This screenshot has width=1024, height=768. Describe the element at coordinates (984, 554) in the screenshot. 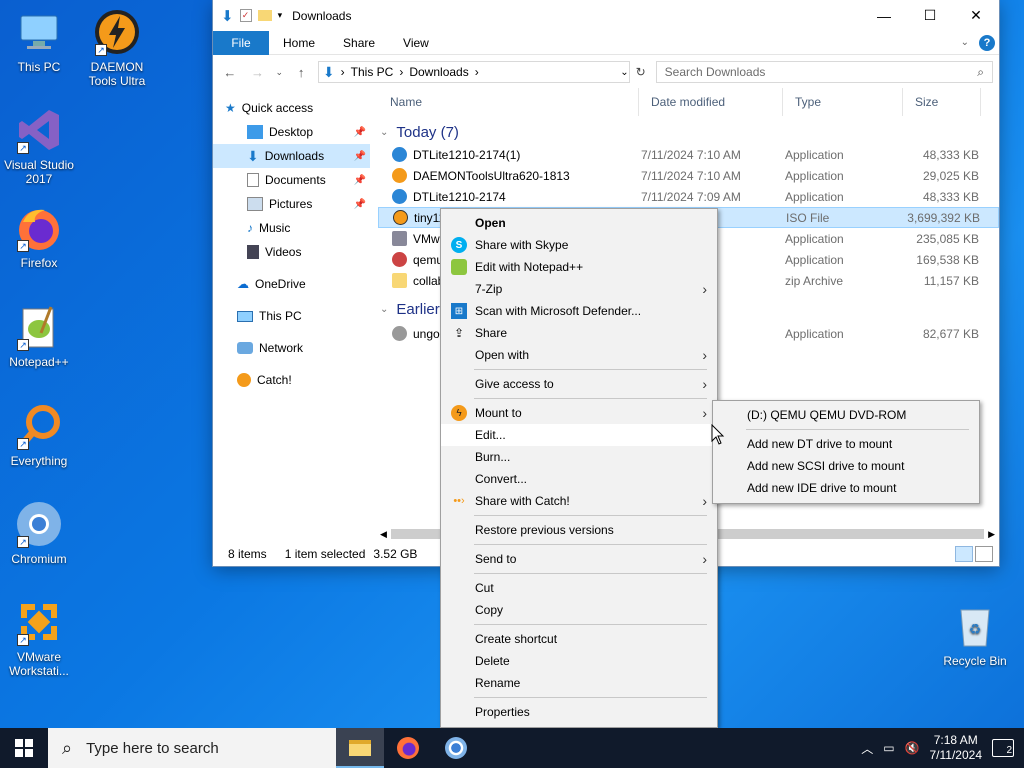

I see `large-icons-view-icon` at that location.